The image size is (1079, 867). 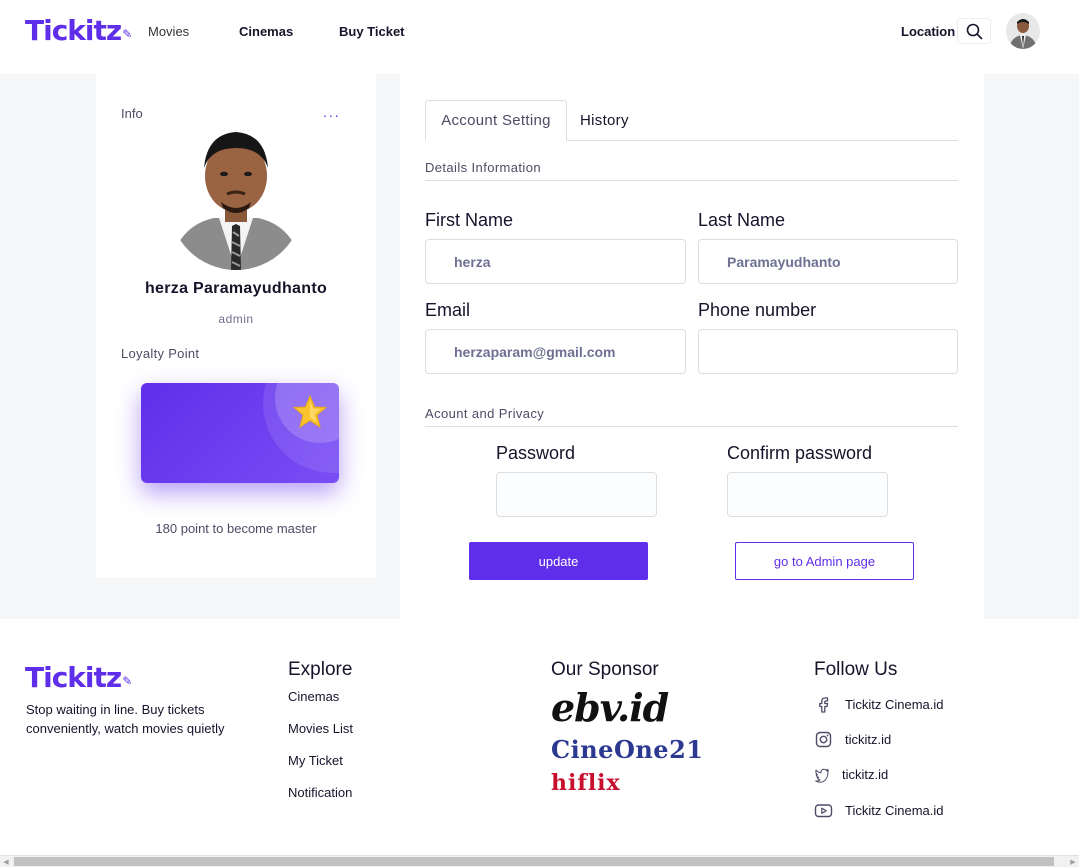 What do you see at coordinates (160, 353) in the screenshot?
I see `loyalty-point-label: Loyalty Point` at bounding box center [160, 353].